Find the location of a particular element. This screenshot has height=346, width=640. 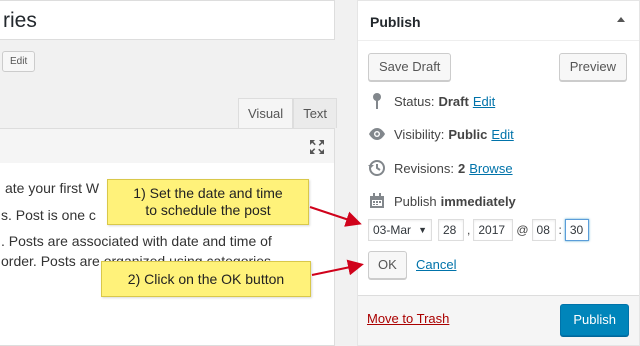

arrow-to-ok-button is located at coordinates (337, 267).